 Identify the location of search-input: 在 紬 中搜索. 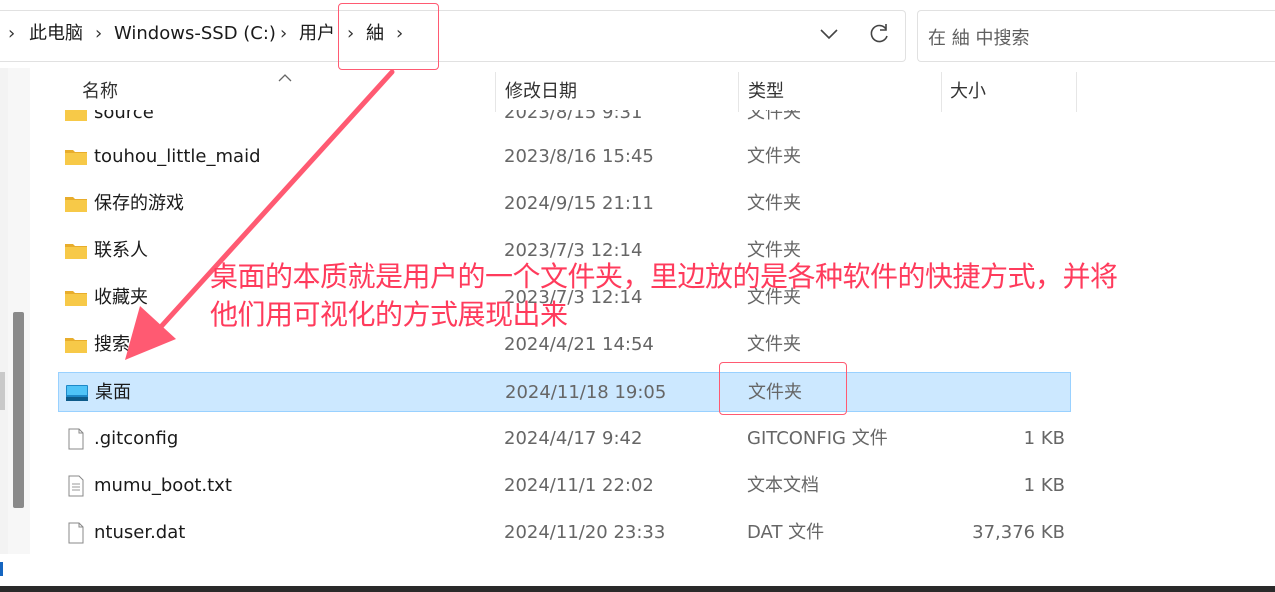
(1096, 36).